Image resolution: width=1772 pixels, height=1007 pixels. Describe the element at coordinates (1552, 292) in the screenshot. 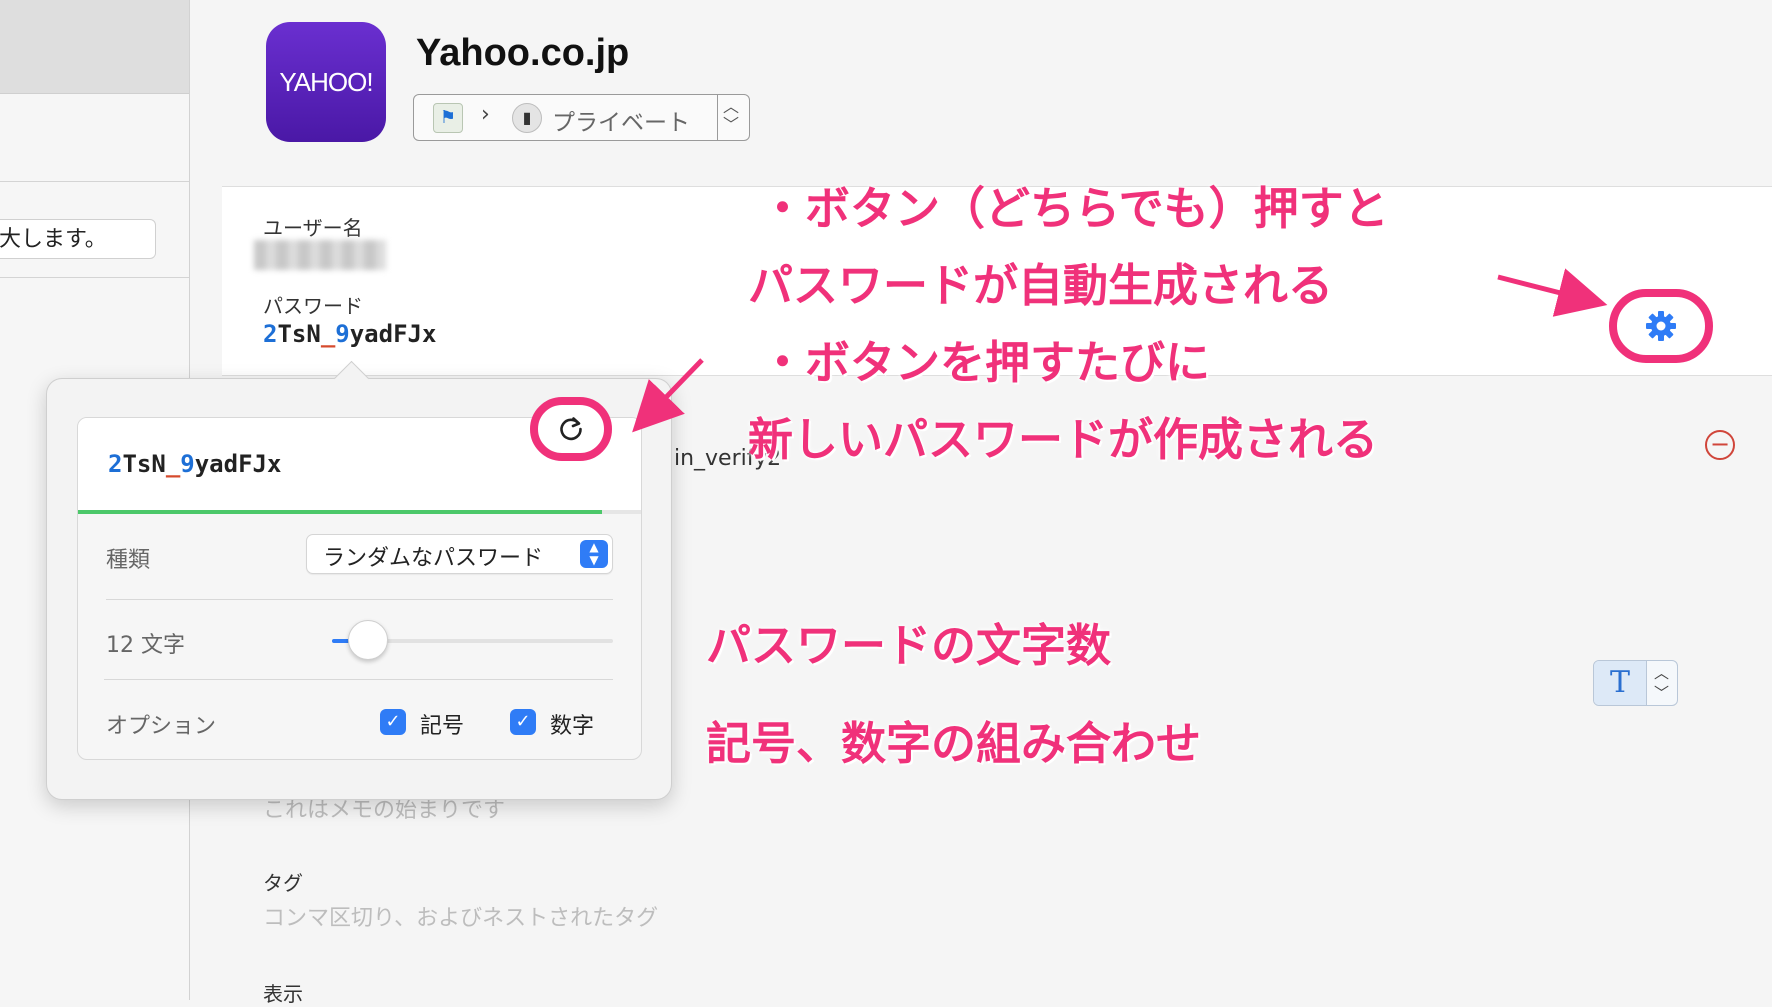

I see `arrow-to-gear` at that location.